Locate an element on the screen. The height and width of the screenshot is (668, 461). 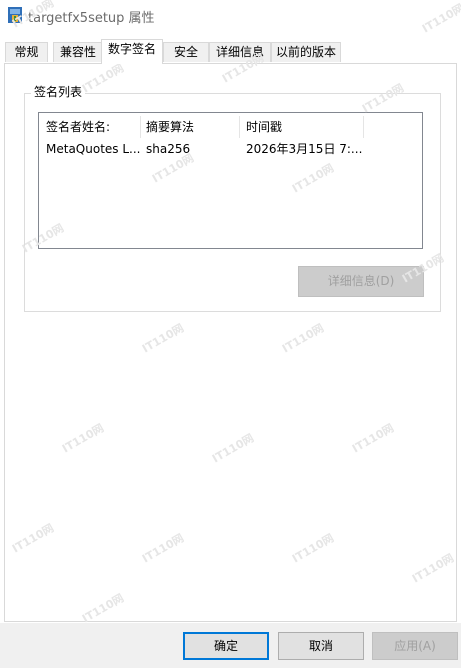
tab-general: 常规 is located at coordinates (26, 52).